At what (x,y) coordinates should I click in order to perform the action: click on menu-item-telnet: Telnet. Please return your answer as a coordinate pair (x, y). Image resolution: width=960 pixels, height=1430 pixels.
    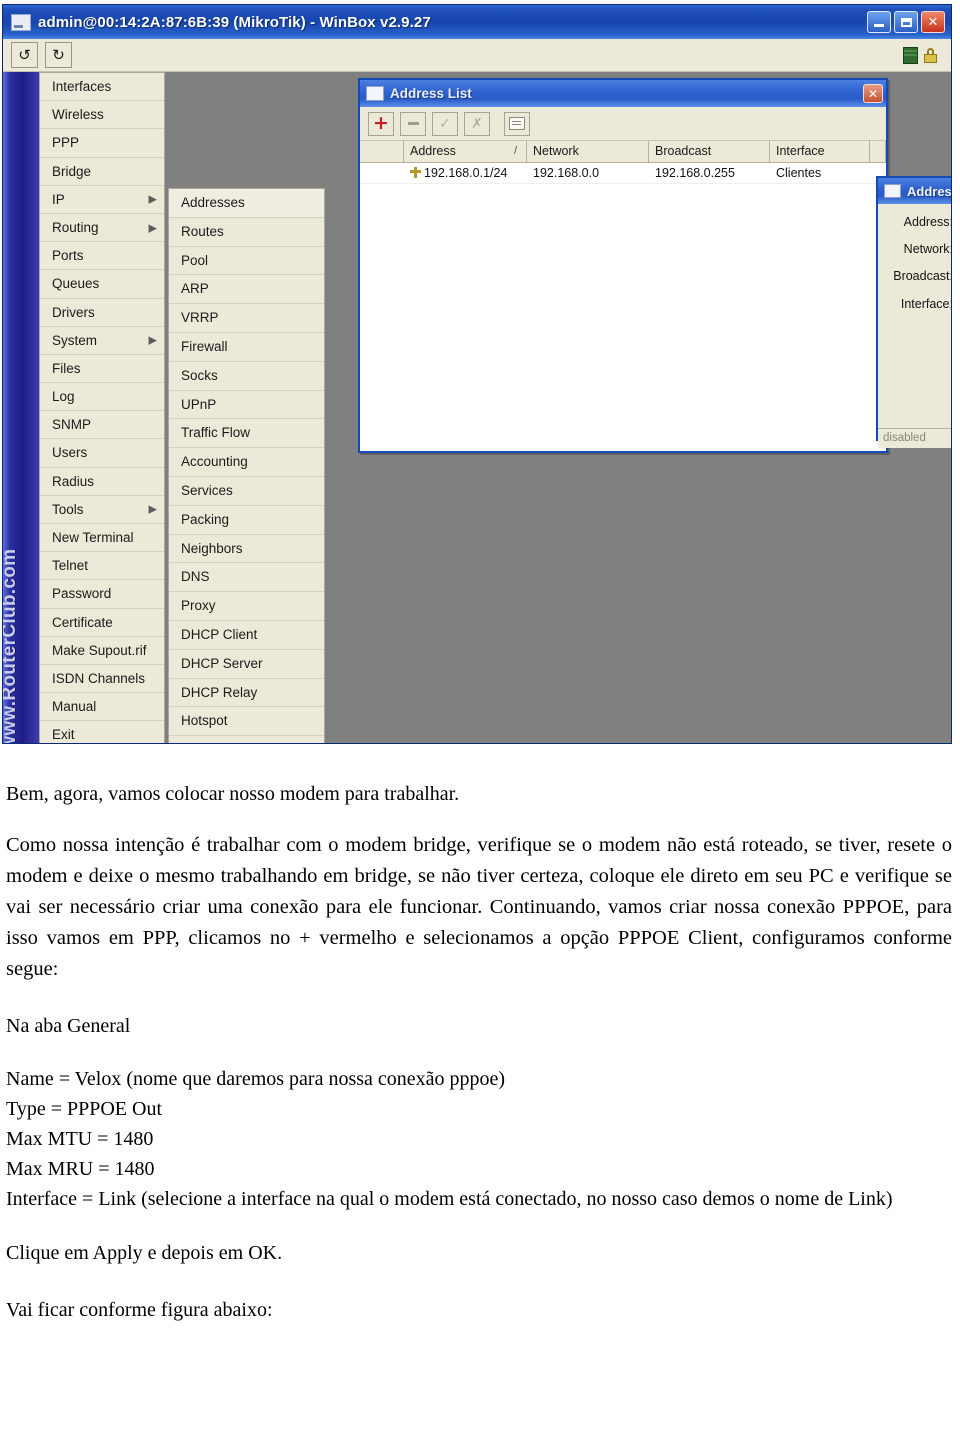
    Looking at the image, I should click on (102, 566).